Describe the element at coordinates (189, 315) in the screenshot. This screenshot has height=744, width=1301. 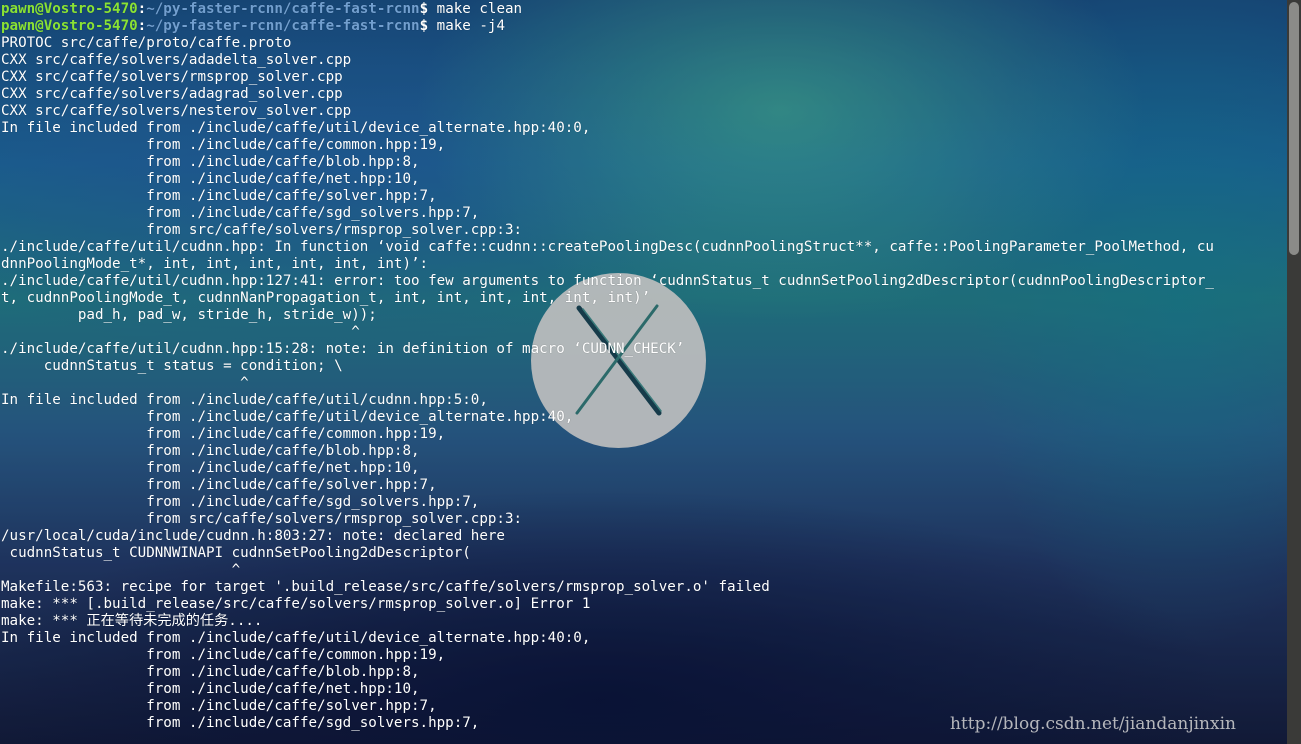
I see `output-line: pad_h, pad_w, stride_h, stride_w));` at that location.